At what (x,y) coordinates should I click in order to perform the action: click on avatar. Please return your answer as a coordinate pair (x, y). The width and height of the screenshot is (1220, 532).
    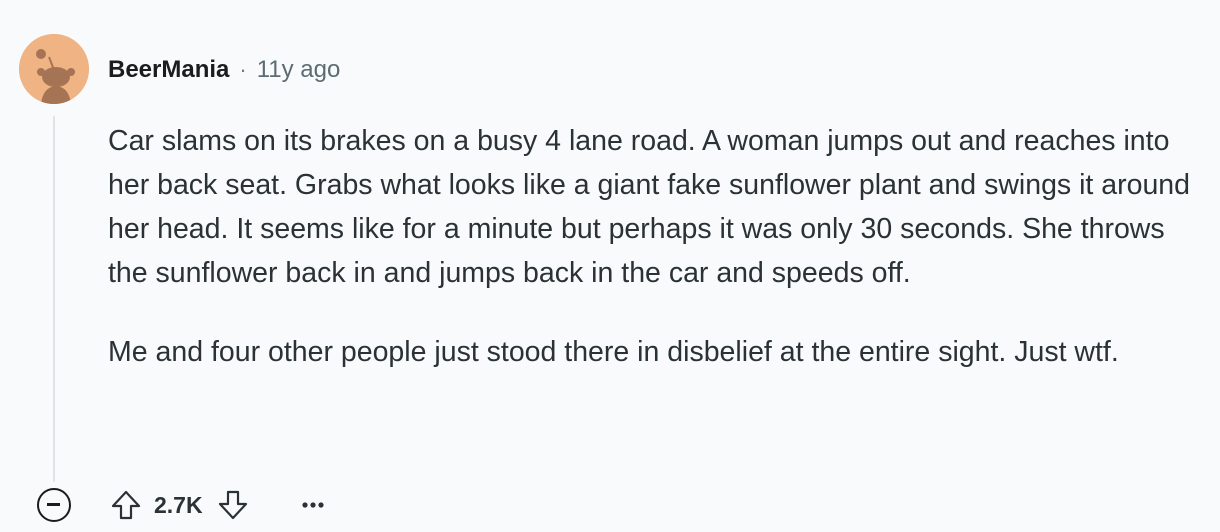
    Looking at the image, I should click on (54, 69).